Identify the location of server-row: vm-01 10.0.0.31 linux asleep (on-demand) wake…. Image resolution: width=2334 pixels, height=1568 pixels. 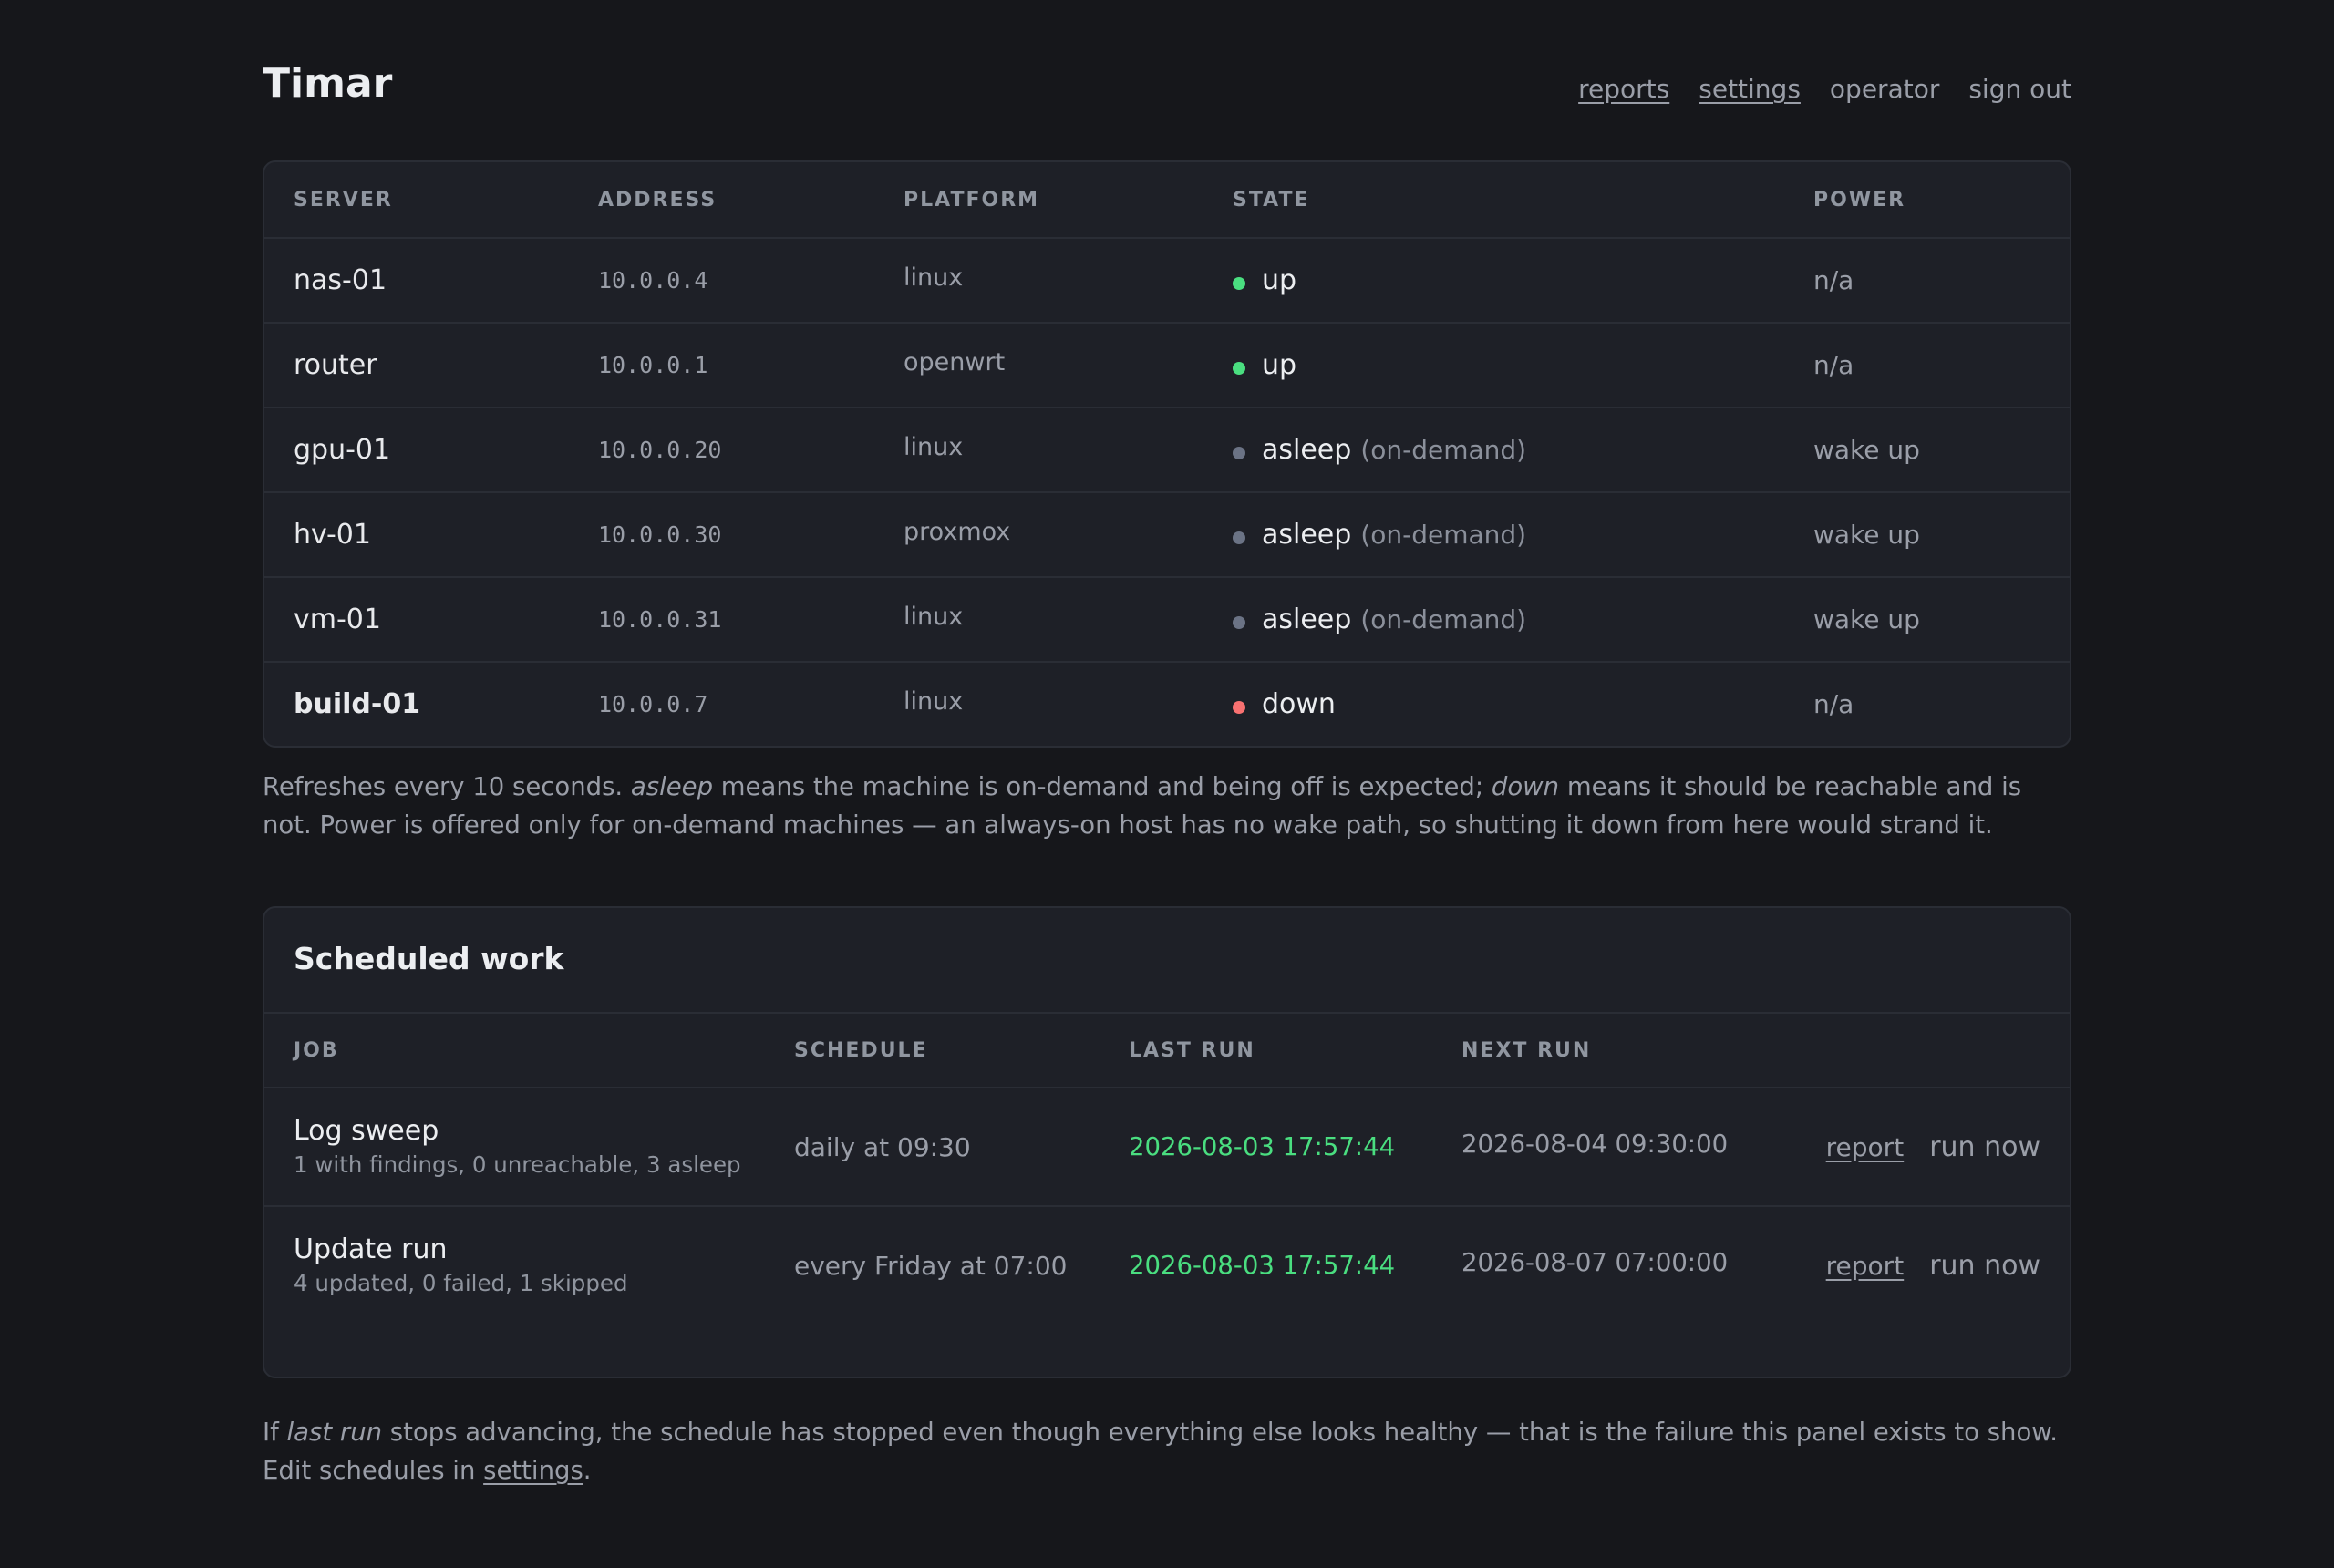
(1167, 620).